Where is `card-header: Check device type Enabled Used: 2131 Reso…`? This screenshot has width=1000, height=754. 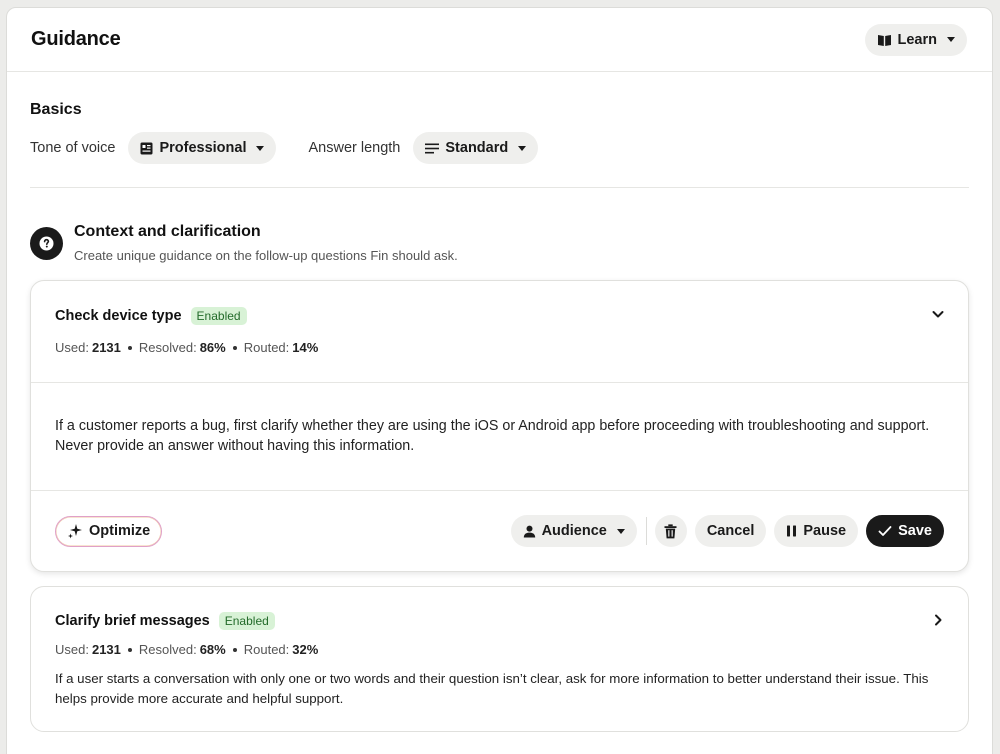 card-header: Check device type Enabled Used: 2131 Reso… is located at coordinates (499, 331).